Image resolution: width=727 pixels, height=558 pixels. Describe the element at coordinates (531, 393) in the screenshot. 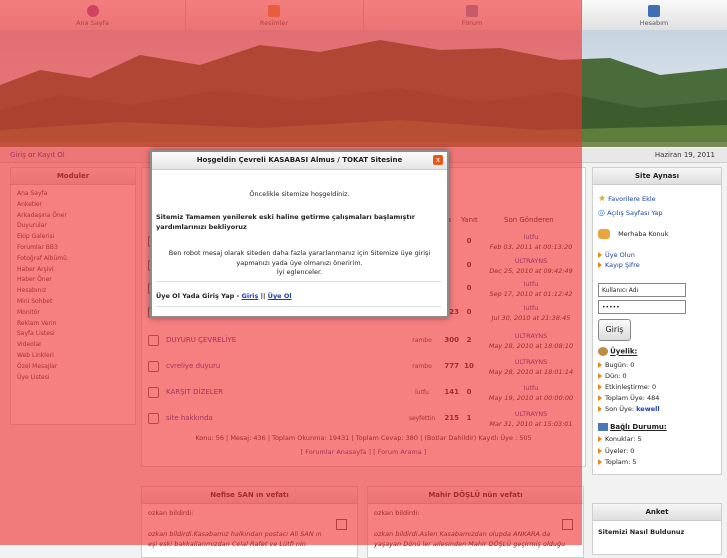

I see `topic-last-post: lutfu May 19, 2010 at 00:00:00` at that location.